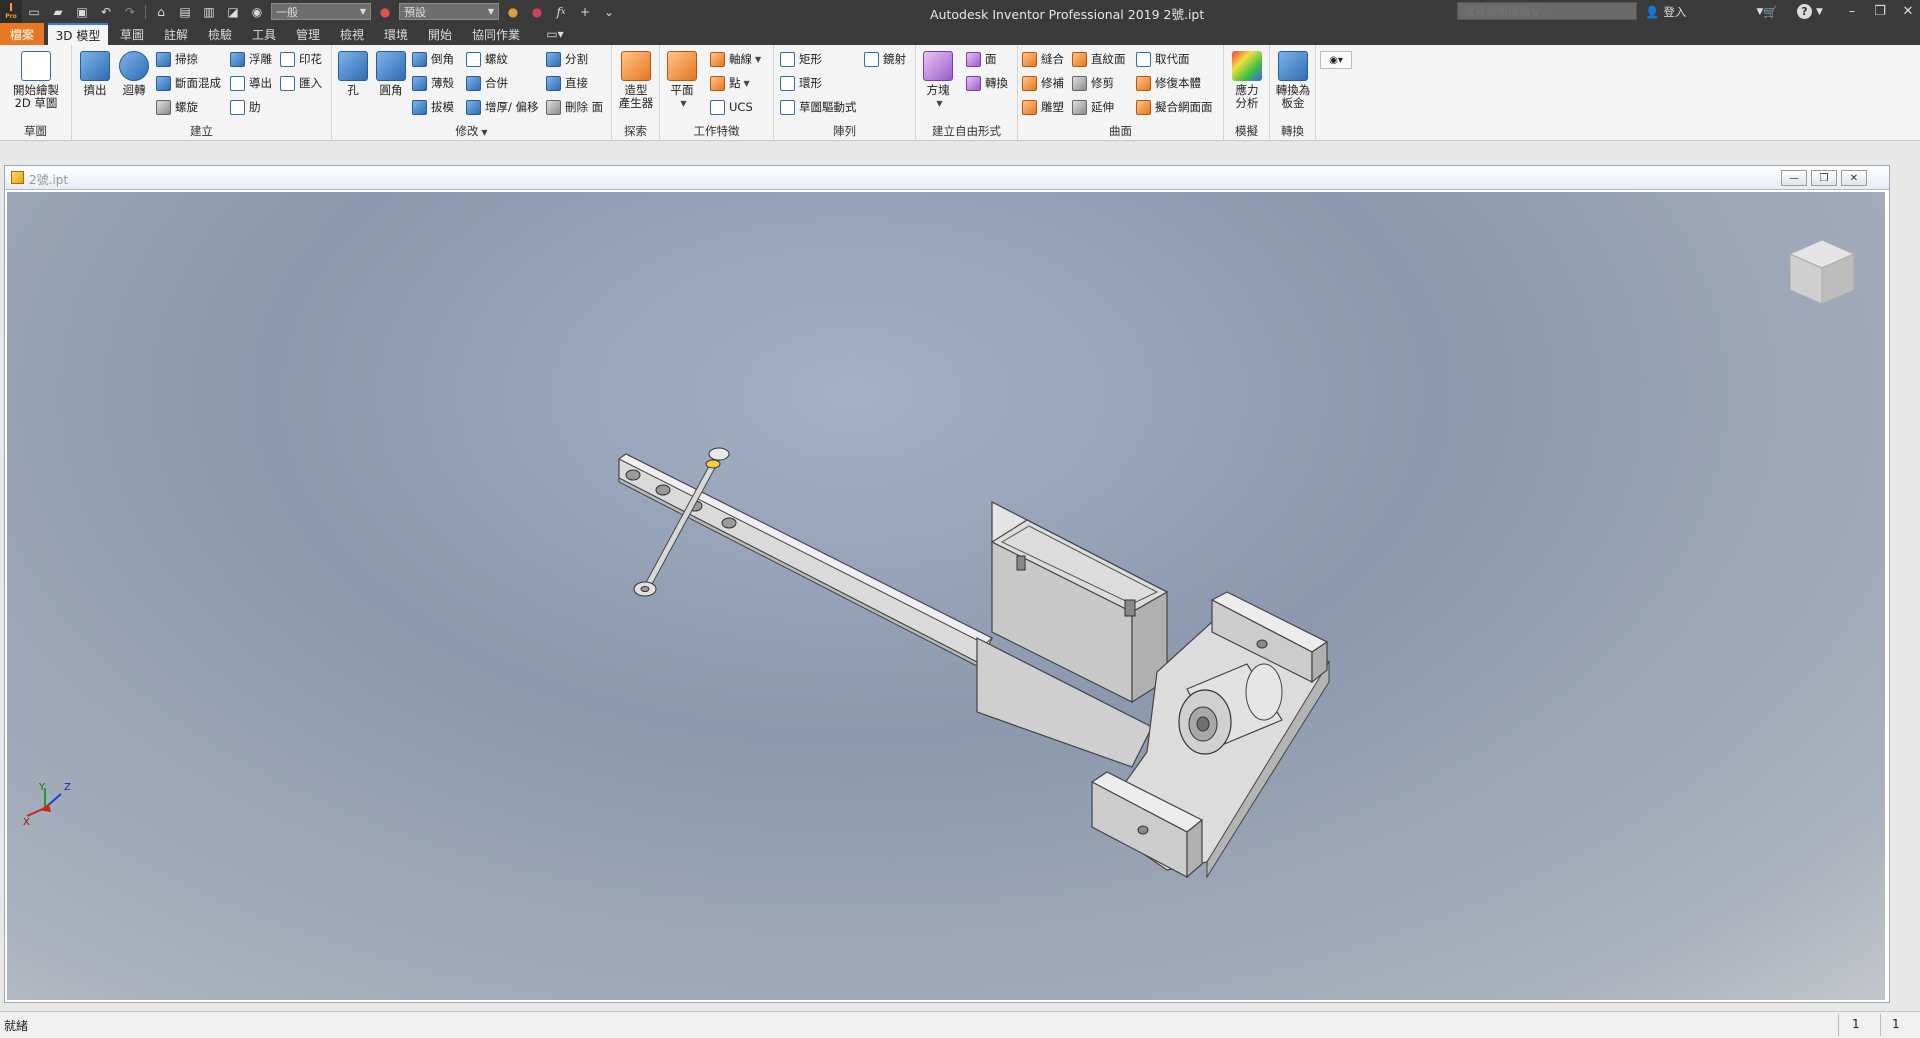  Describe the element at coordinates (257, 12) in the screenshot. I see `globe-icon: ◉` at that location.